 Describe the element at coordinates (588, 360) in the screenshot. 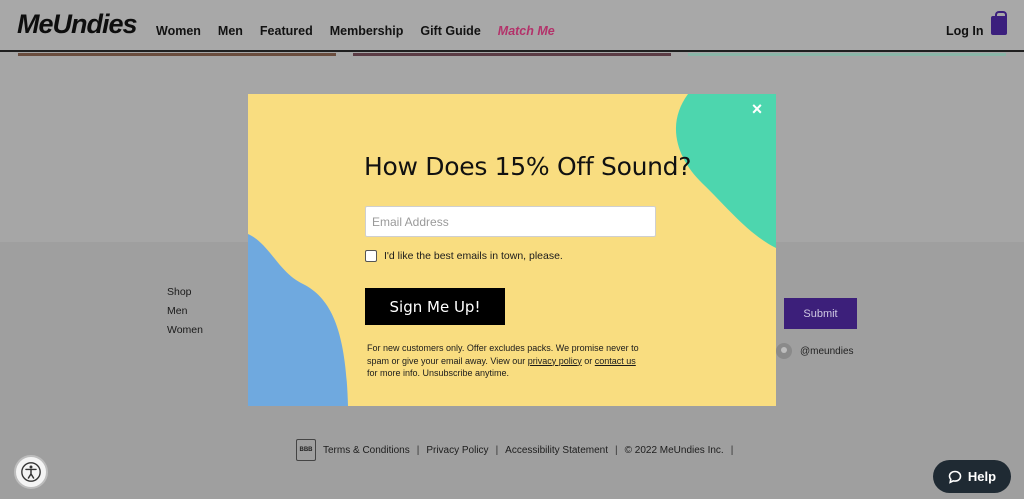

I see `fine-print-text: or` at that location.